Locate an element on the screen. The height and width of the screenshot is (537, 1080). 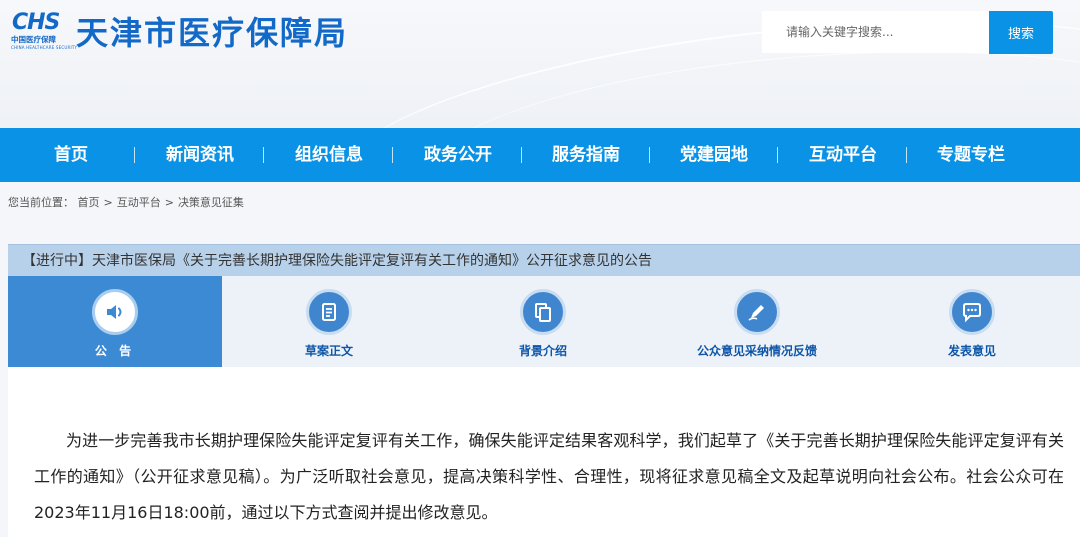
tab-feedback: 公众意见采纳情况反馈 is located at coordinates (757, 321).